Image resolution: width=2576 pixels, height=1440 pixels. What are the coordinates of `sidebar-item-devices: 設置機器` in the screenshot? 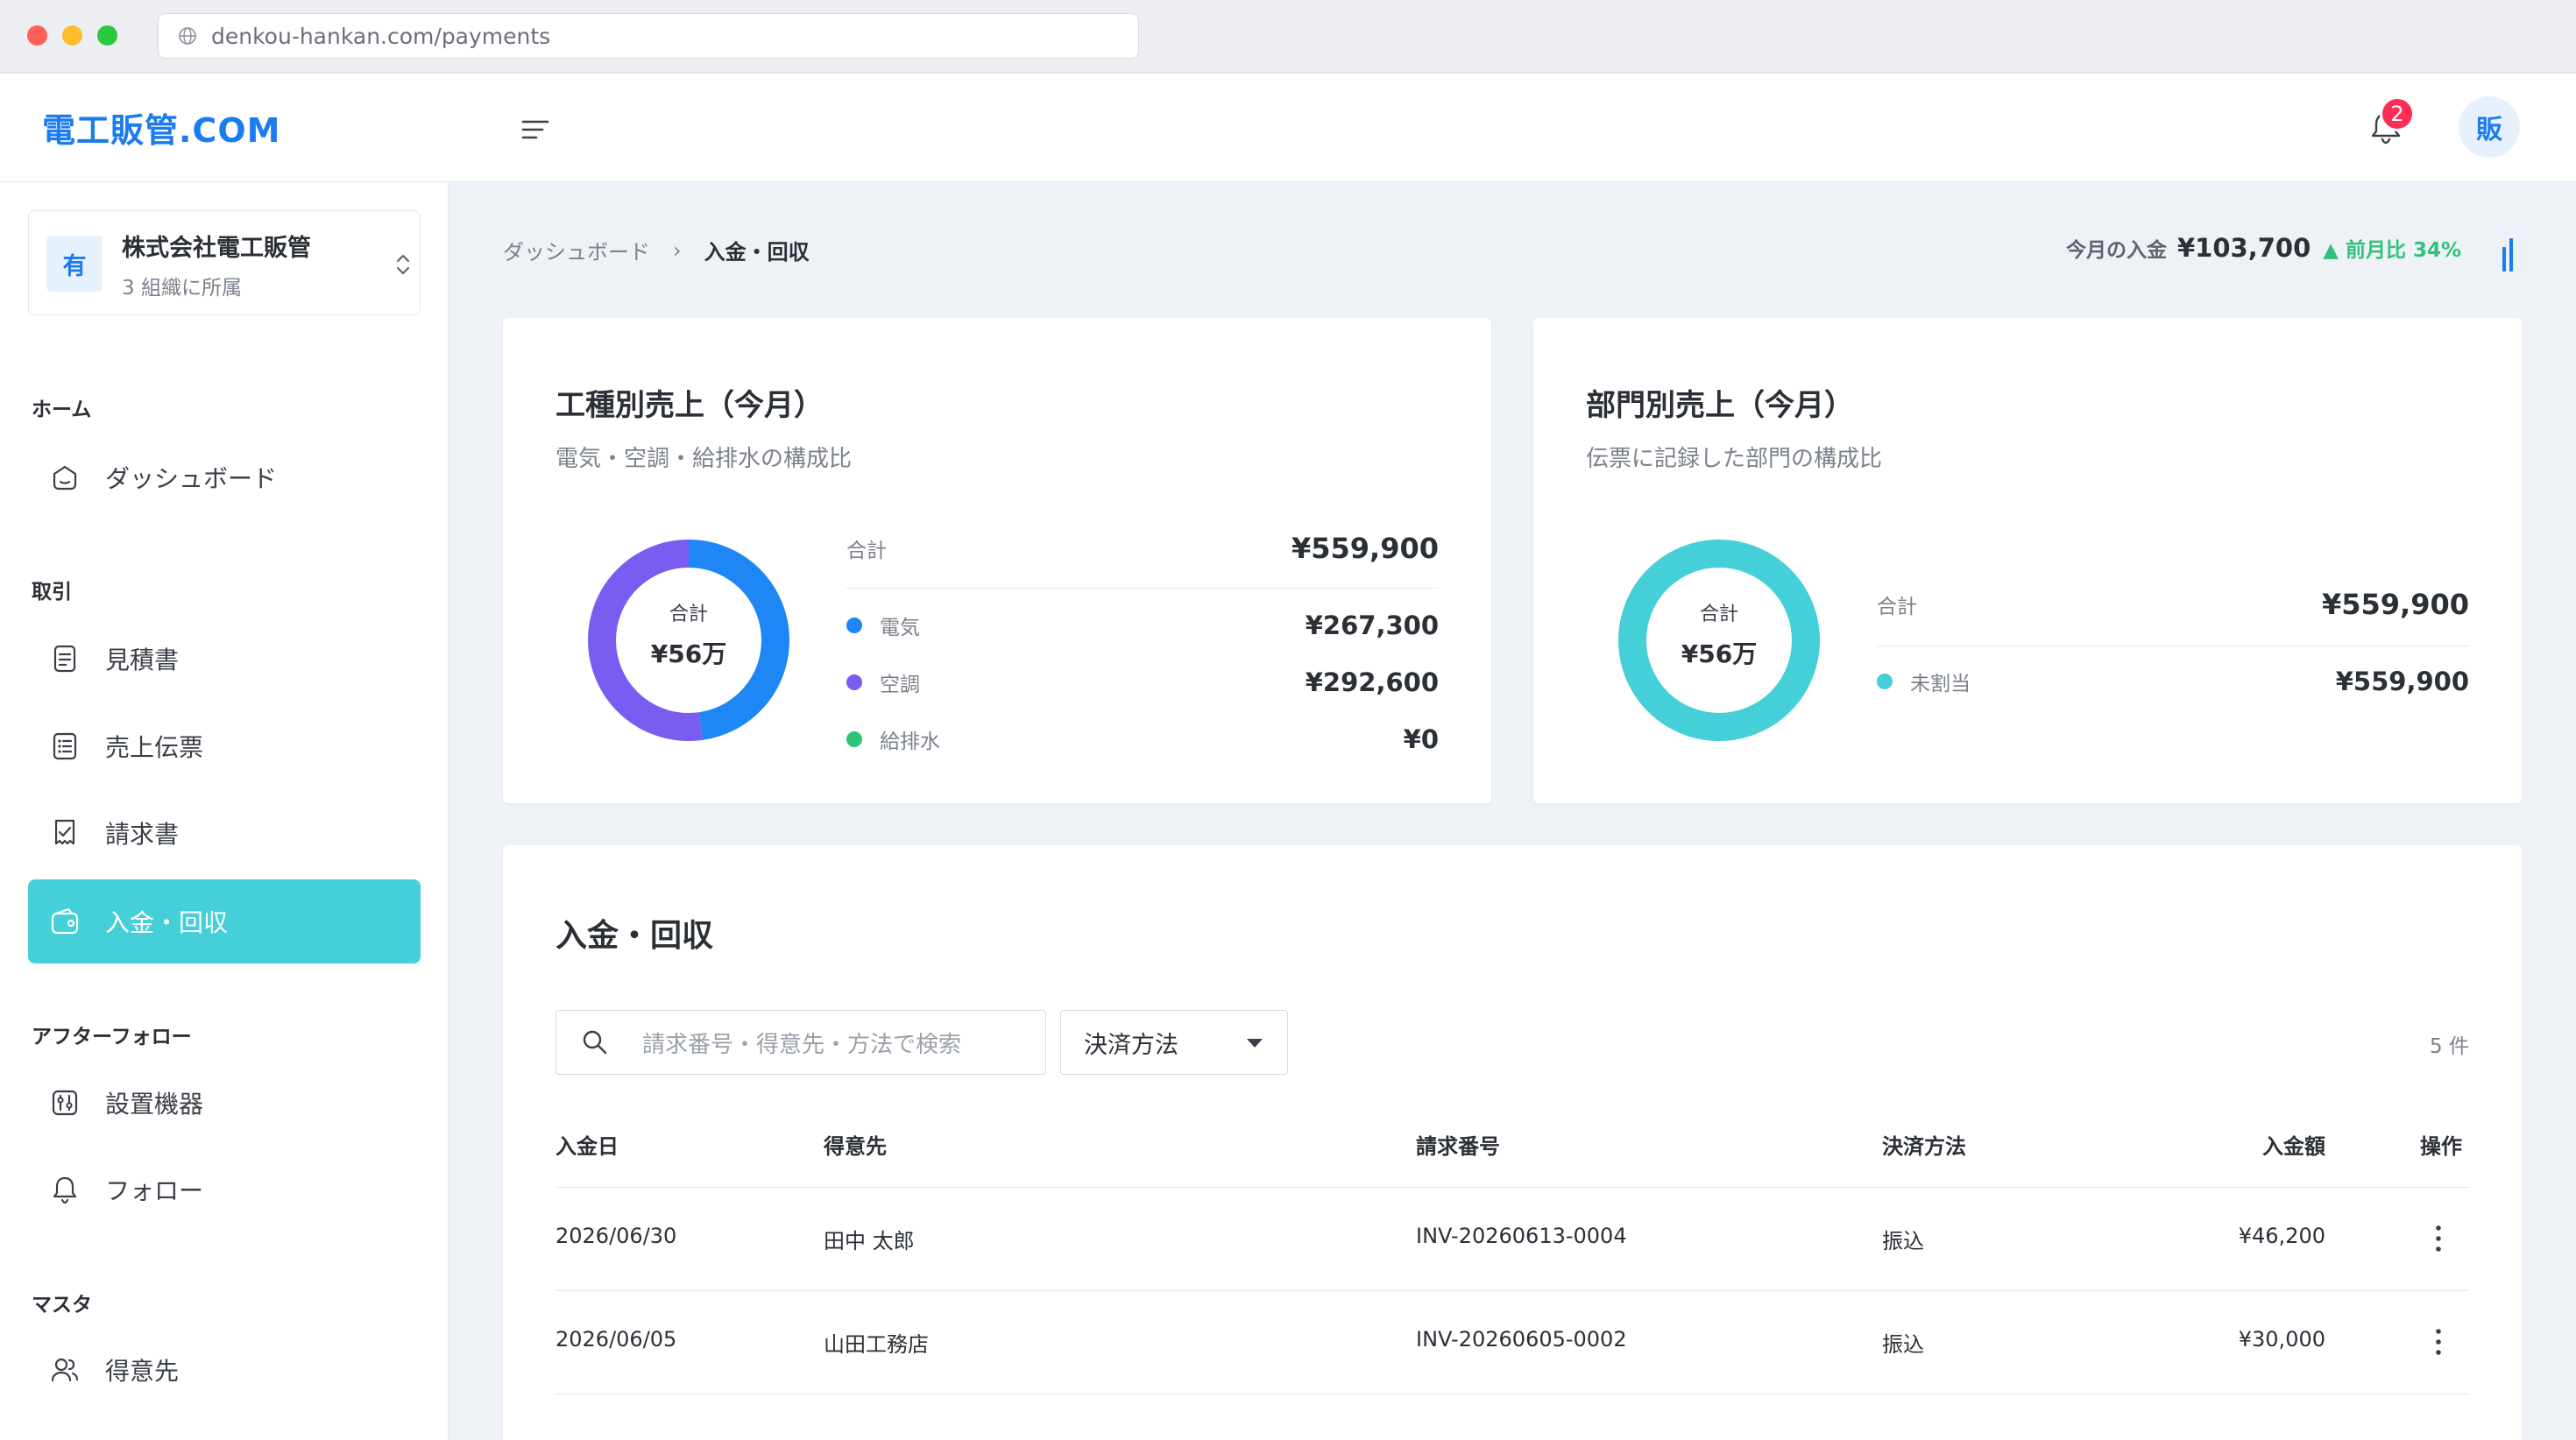 It's located at (224, 1103).